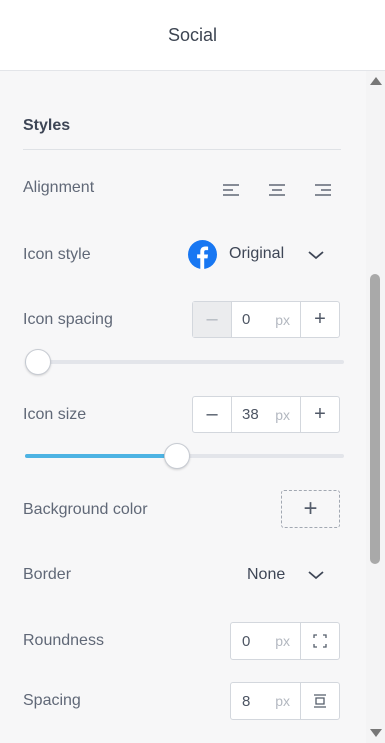 This screenshot has width=385, height=743. What do you see at coordinates (63, 640) in the screenshot?
I see `roundness-label: Roundness` at bounding box center [63, 640].